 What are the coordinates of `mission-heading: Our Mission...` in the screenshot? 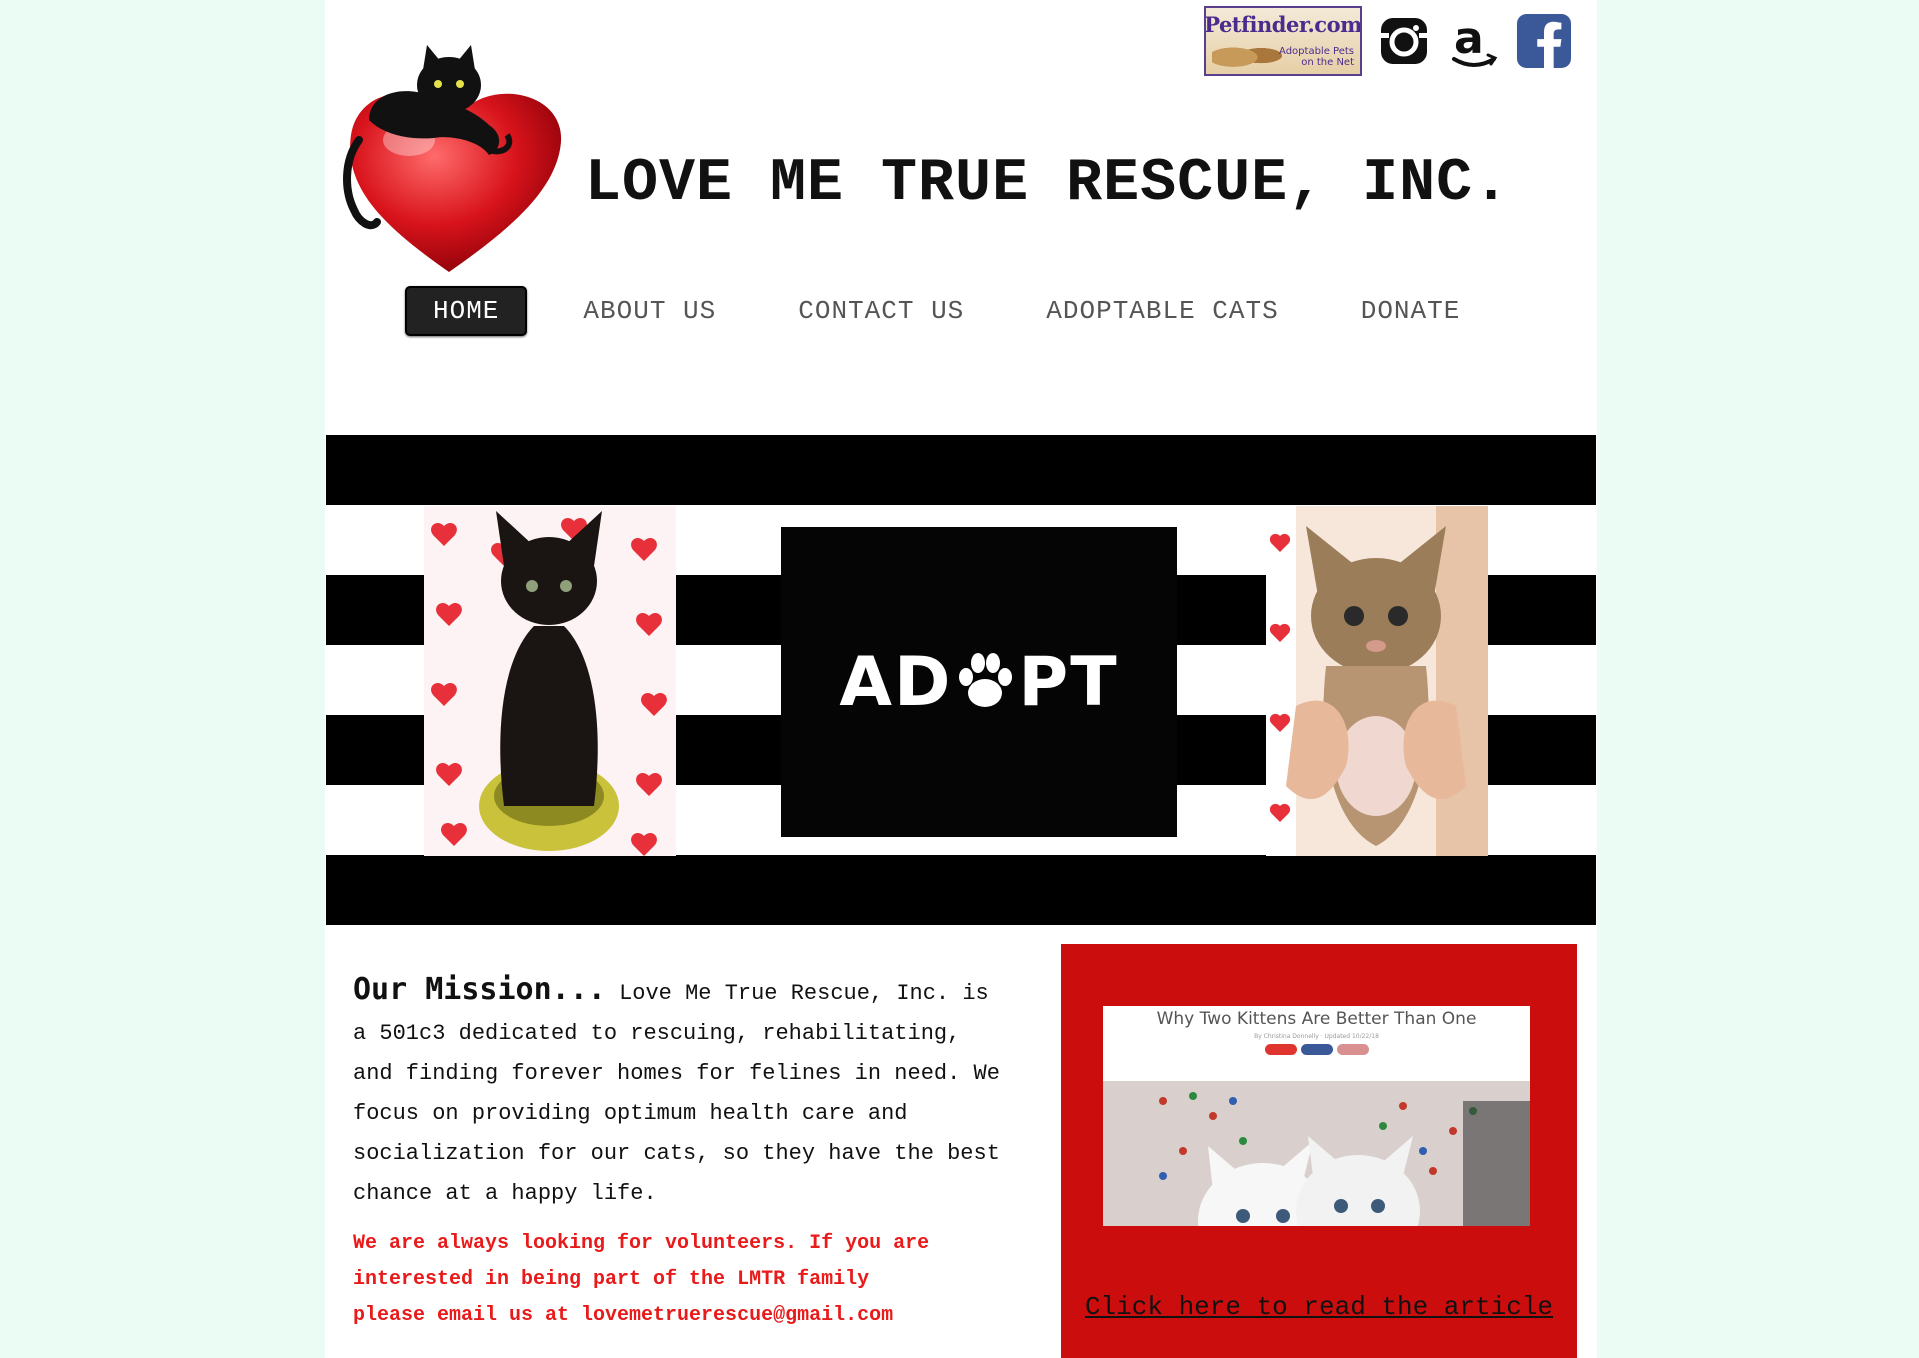 It's located at (479, 989).